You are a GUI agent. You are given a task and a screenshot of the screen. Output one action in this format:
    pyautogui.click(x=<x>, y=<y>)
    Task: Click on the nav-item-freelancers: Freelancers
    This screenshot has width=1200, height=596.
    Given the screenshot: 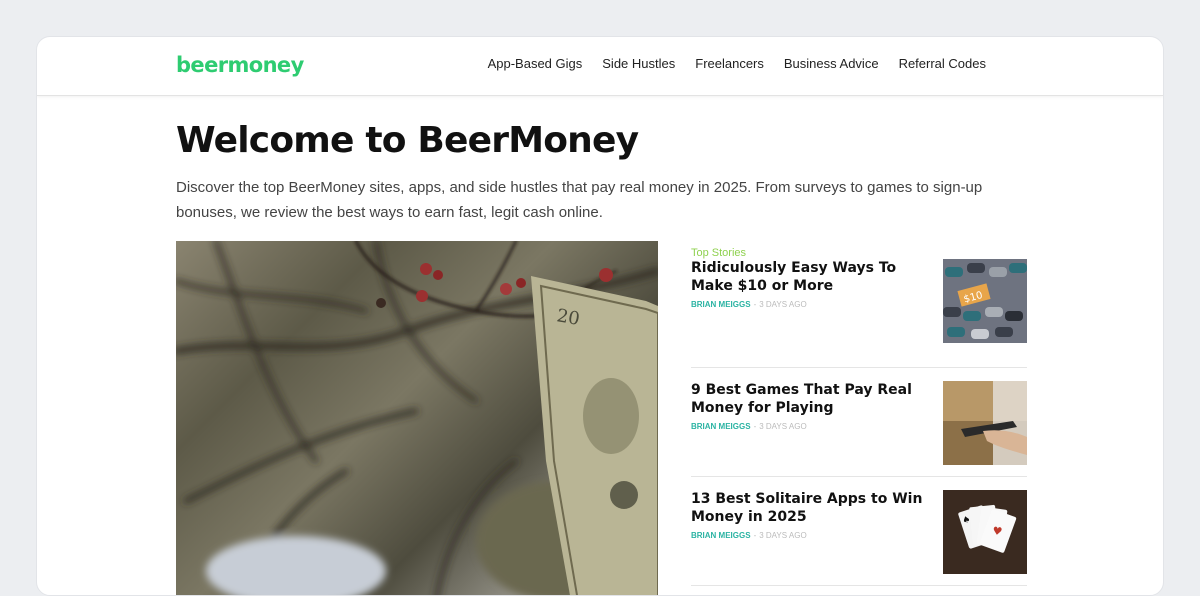 What is the action you would take?
    pyautogui.click(x=729, y=63)
    